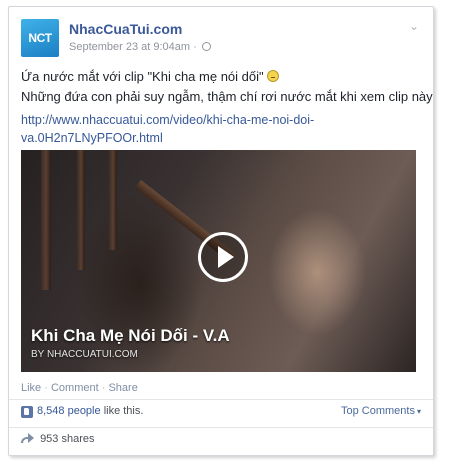 The image size is (450, 466). I want to click on shares-count: 953 shares, so click(67, 439).